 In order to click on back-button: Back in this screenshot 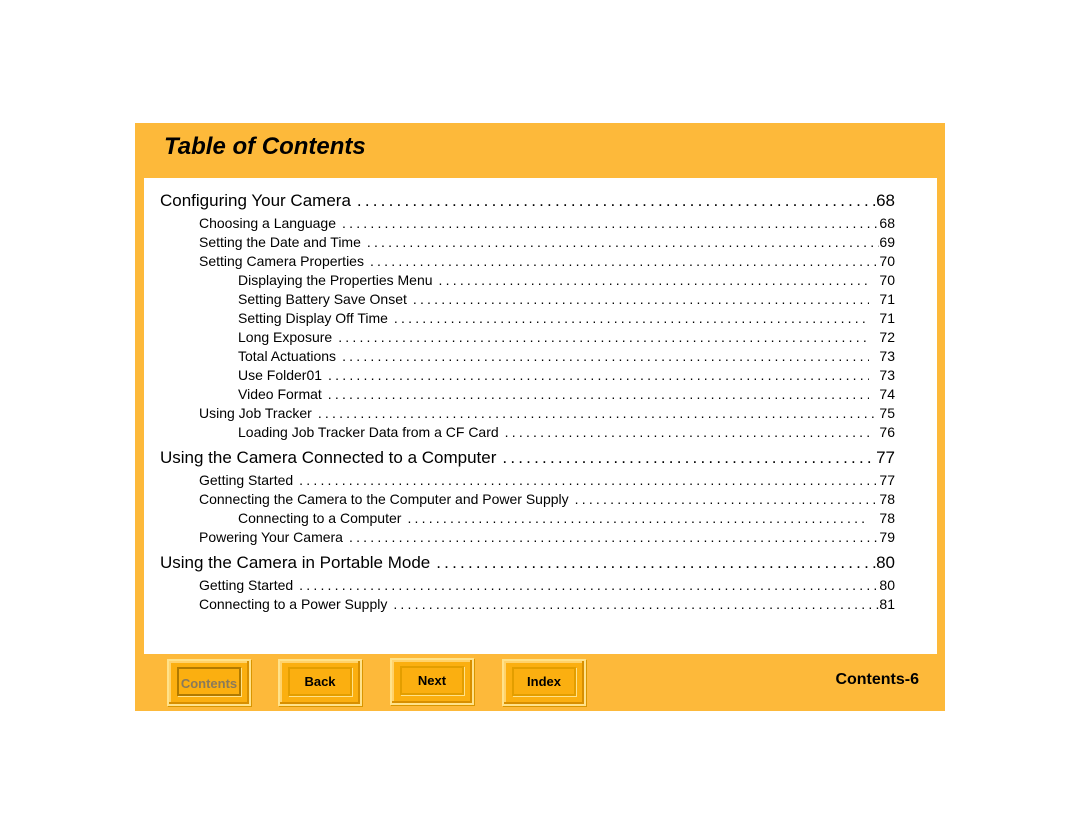, I will do `click(320, 682)`.